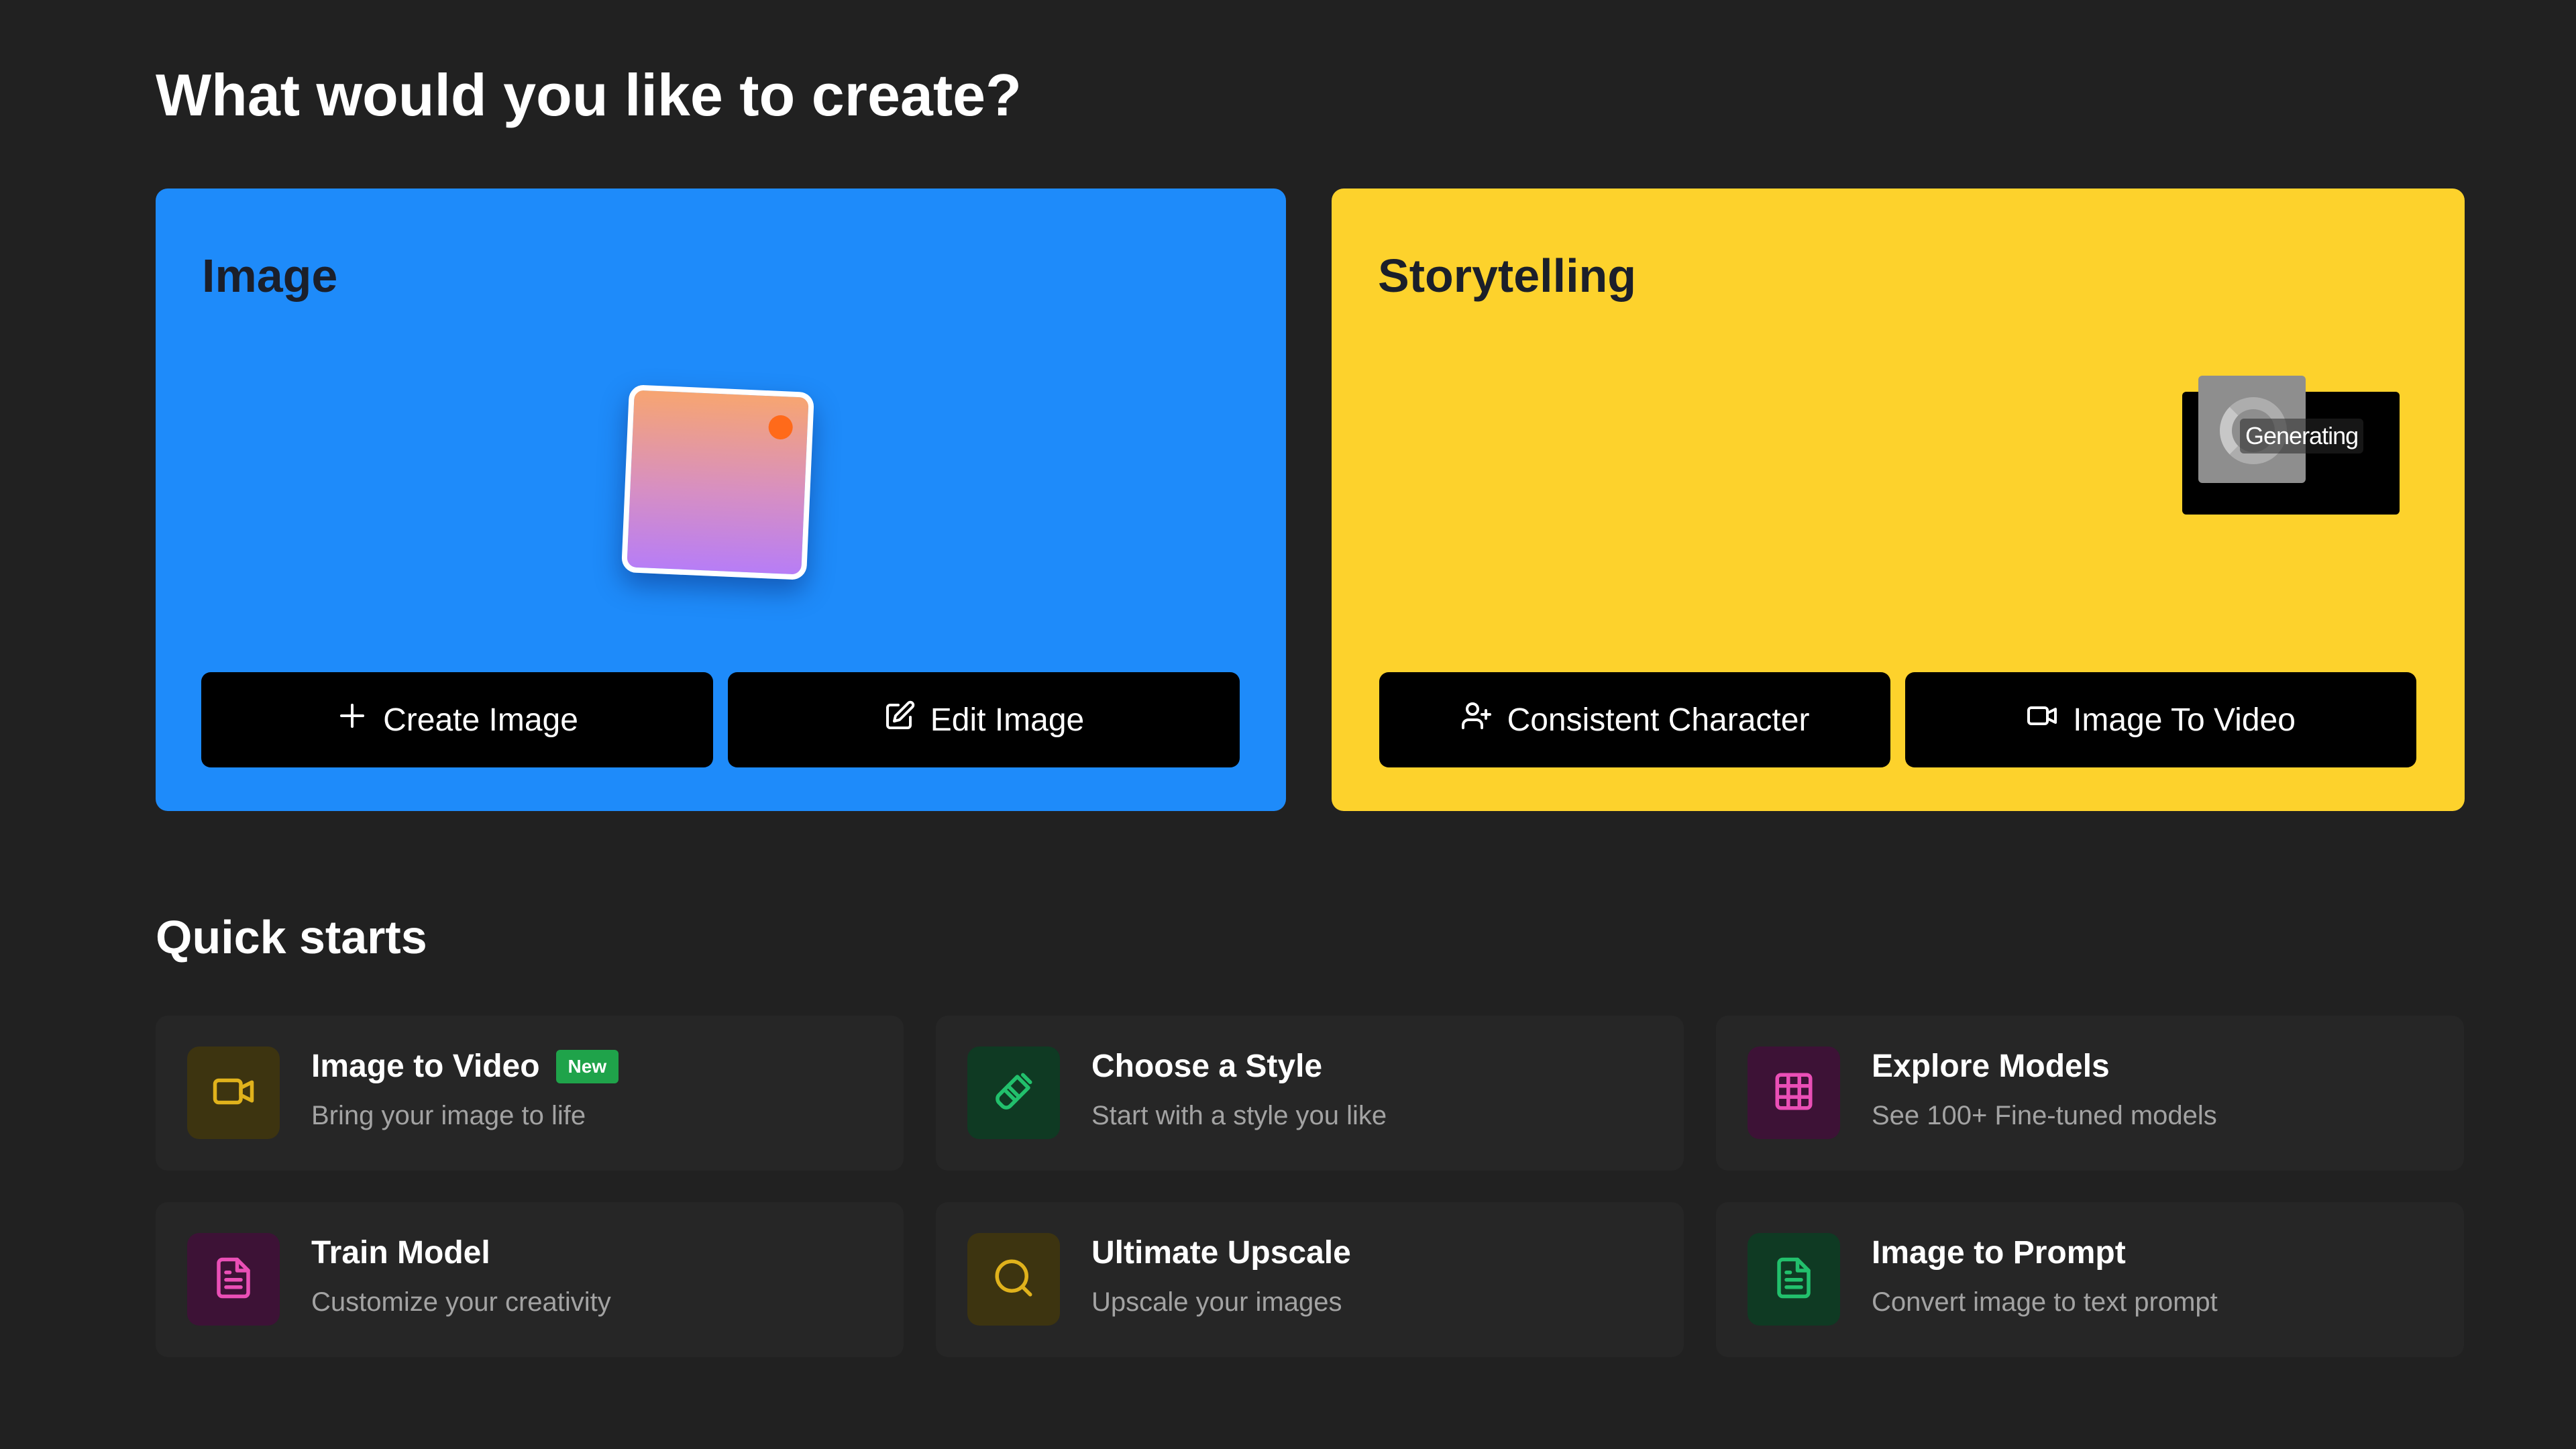 The width and height of the screenshot is (2576, 1449). I want to click on image-to-video-label: Image To Video, so click(2184, 720).